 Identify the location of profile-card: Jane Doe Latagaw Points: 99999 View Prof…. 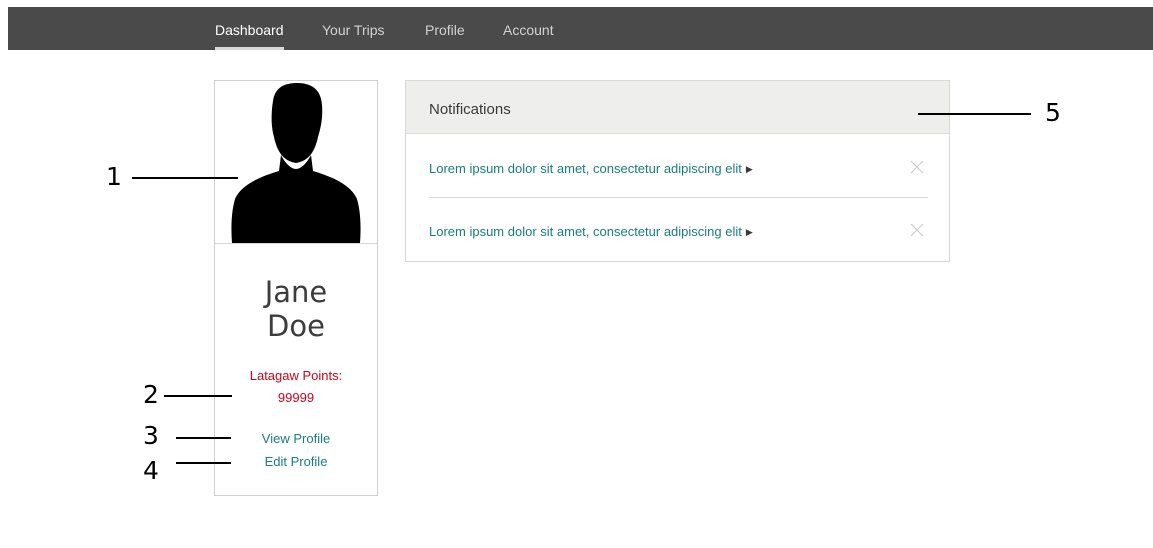
(296, 288).